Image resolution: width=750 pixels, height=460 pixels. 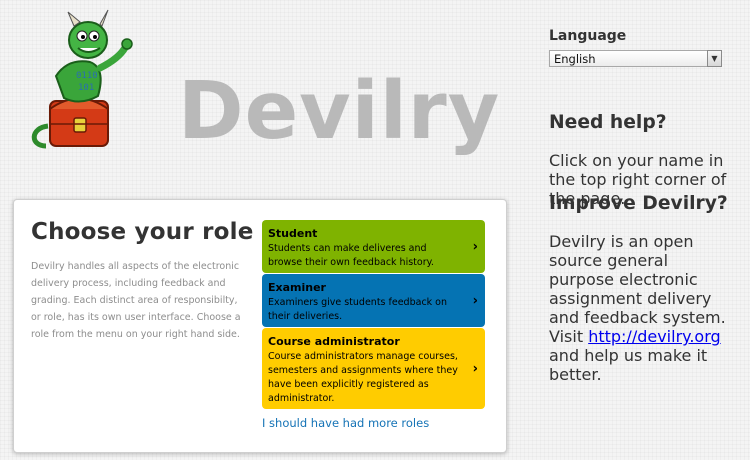 I want to click on svg-text: 0110, so click(x=87, y=76).